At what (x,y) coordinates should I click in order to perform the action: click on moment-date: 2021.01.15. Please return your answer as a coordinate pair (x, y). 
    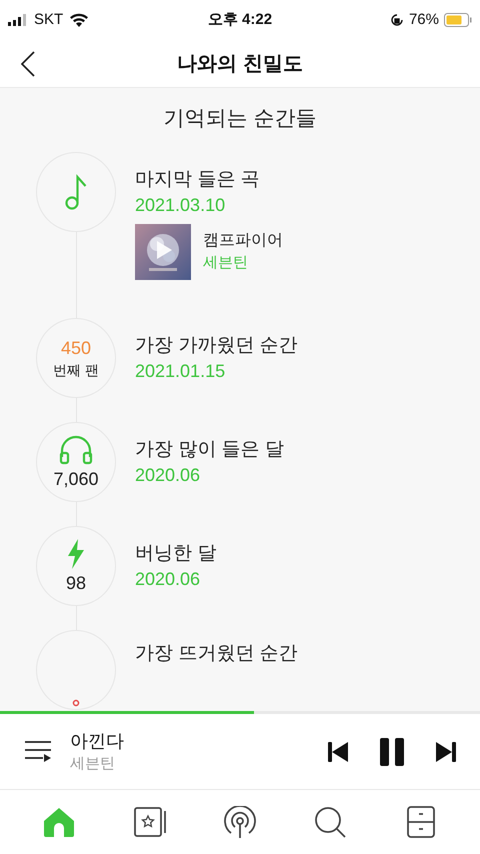
    Looking at the image, I should click on (180, 371).